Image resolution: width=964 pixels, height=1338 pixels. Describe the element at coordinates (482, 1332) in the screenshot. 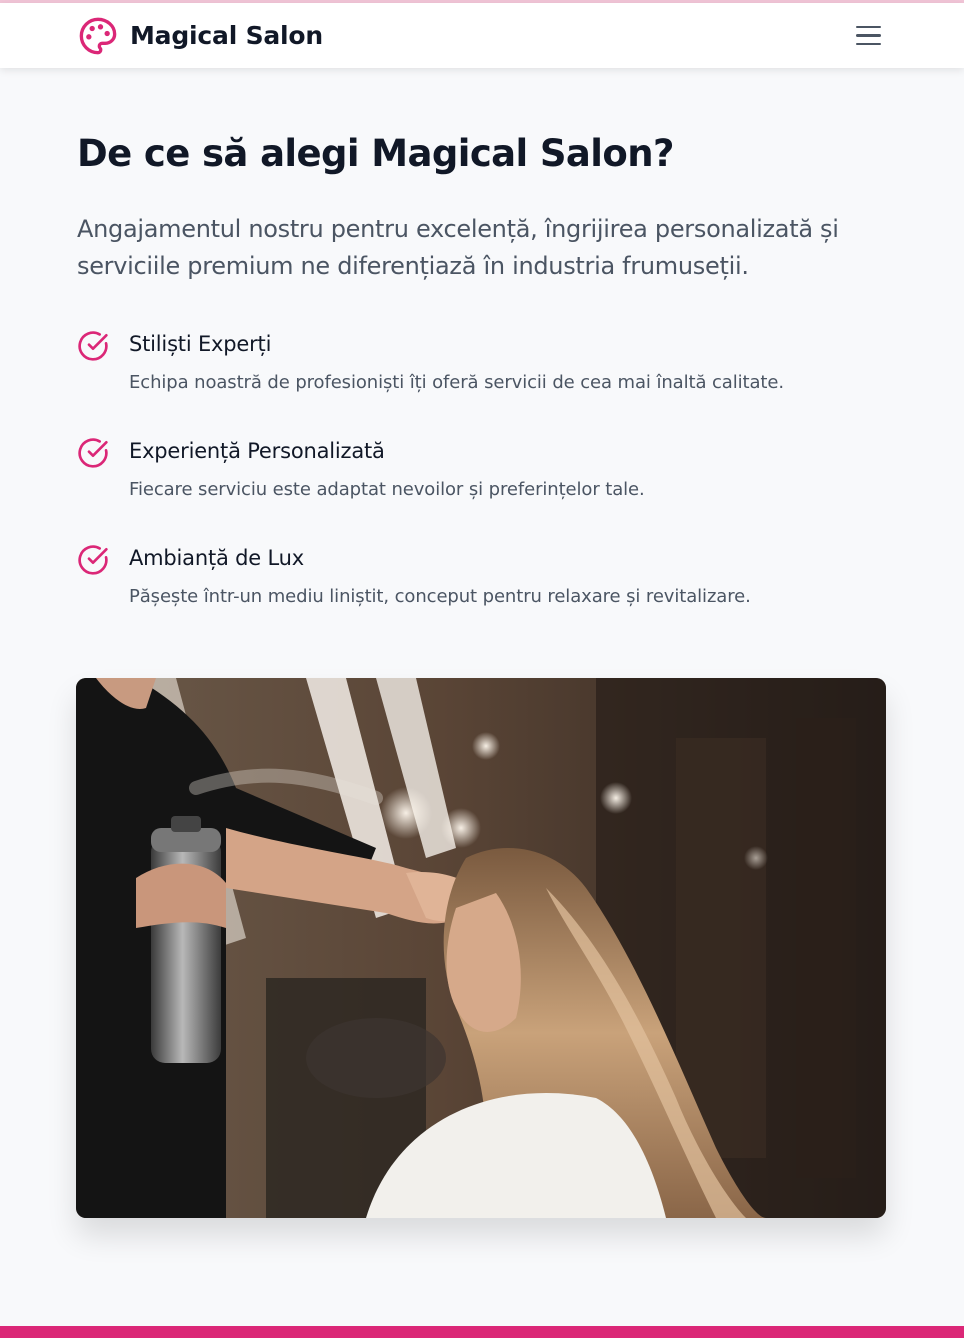

I see `footer-accent-bar` at that location.